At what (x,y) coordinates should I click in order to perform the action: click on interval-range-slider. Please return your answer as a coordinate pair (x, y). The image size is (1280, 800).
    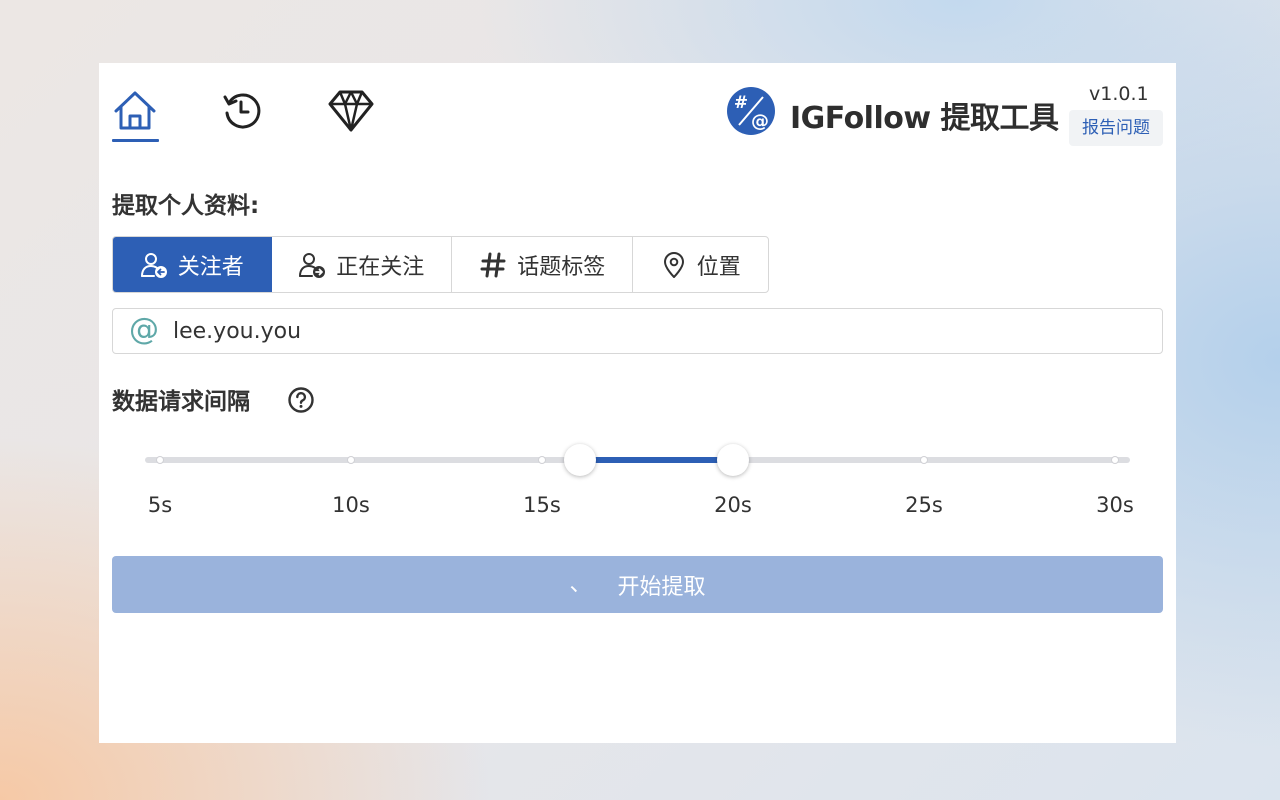
    Looking at the image, I should click on (637, 460).